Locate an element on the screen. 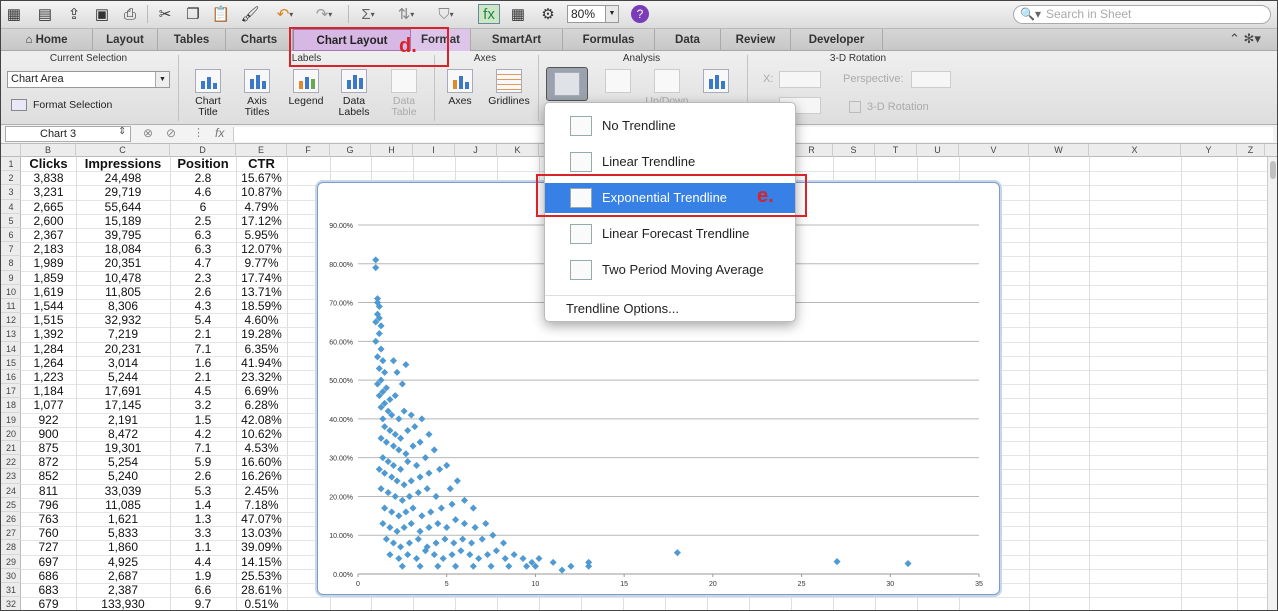 This screenshot has height=611, width=1278. table-cell: 5.9 is located at coordinates (203, 462).